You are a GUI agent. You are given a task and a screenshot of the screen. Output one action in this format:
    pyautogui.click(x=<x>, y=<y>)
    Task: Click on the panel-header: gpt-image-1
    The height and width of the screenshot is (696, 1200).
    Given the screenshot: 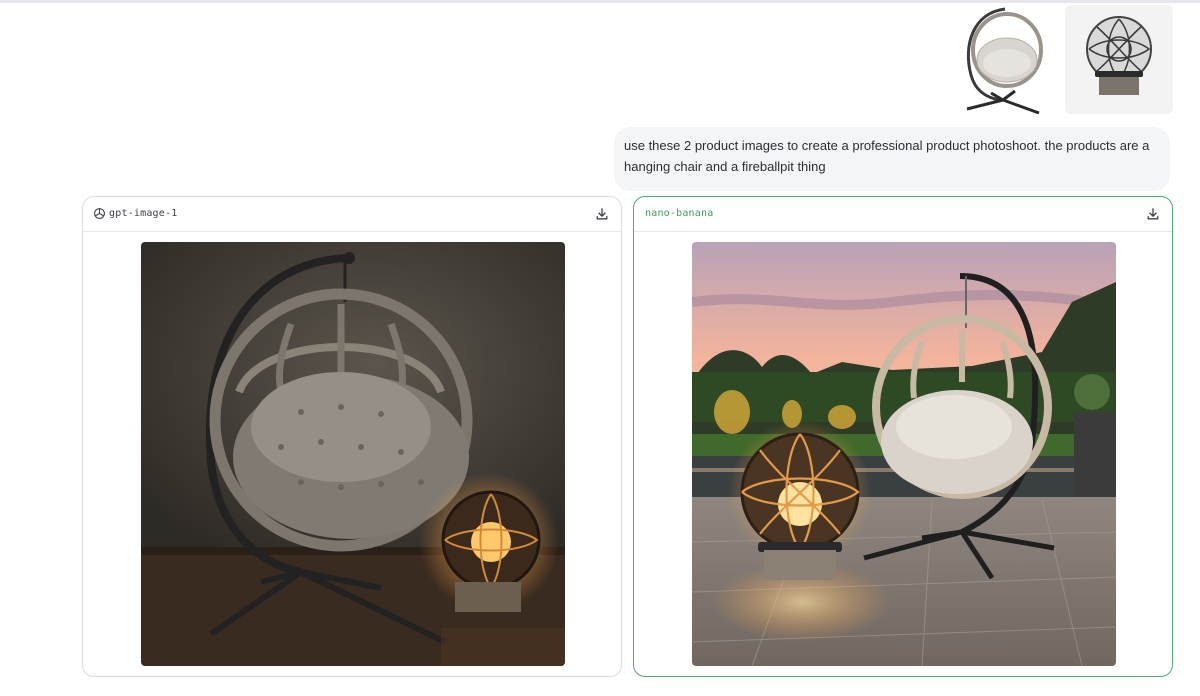 What is the action you would take?
    pyautogui.click(x=352, y=214)
    